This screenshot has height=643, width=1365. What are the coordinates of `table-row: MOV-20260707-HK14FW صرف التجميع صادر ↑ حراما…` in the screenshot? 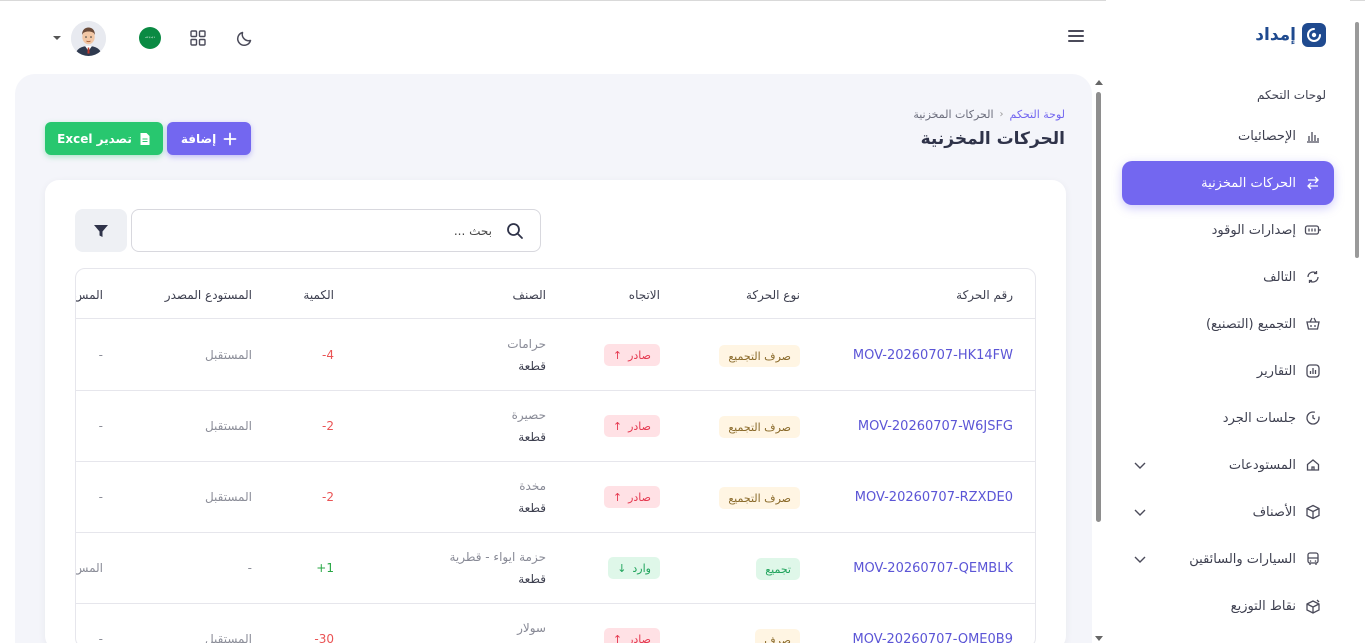 It's located at (555, 355).